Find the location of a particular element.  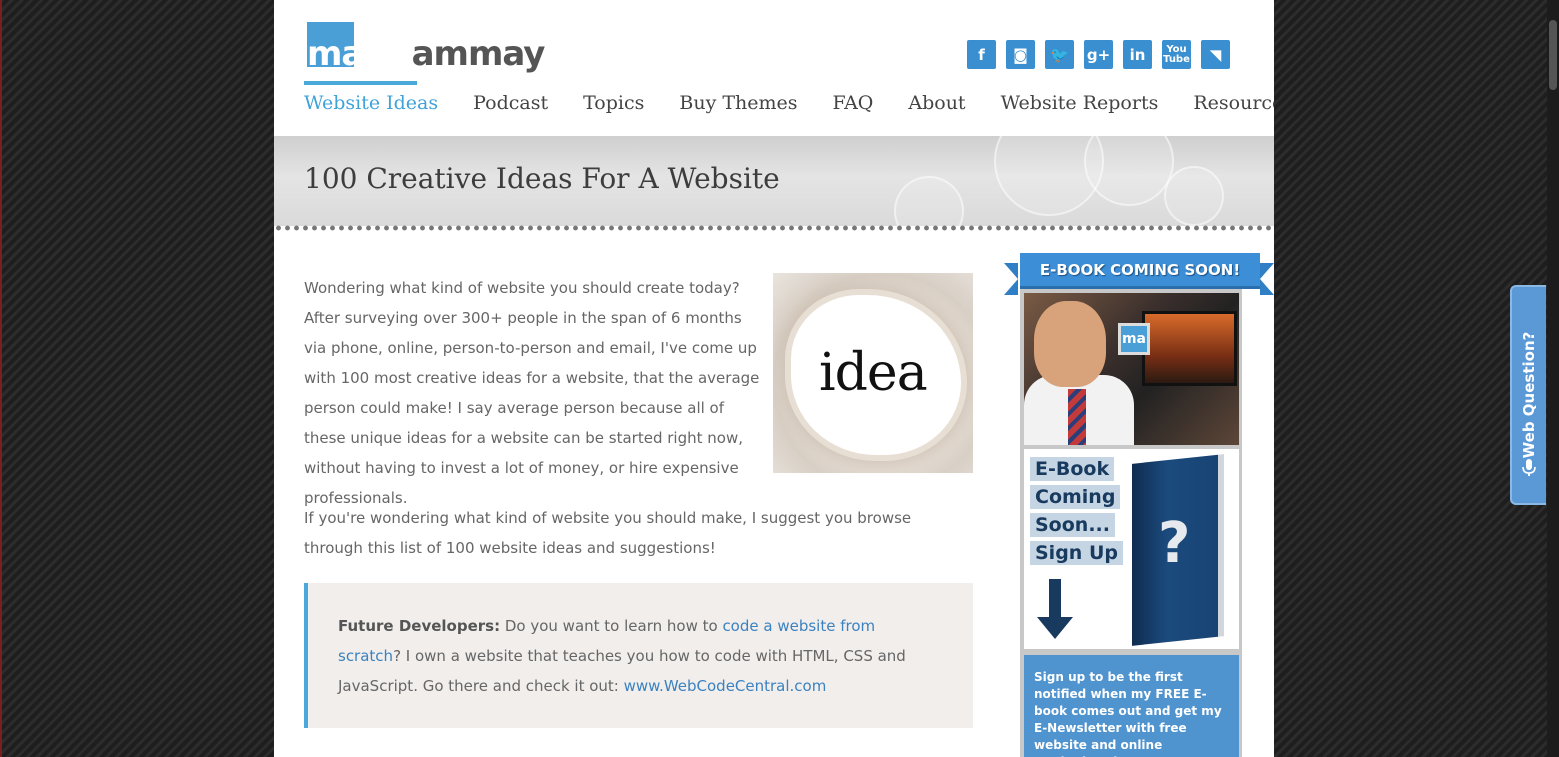

site-logo: mark ammay is located at coordinates (424, 53).